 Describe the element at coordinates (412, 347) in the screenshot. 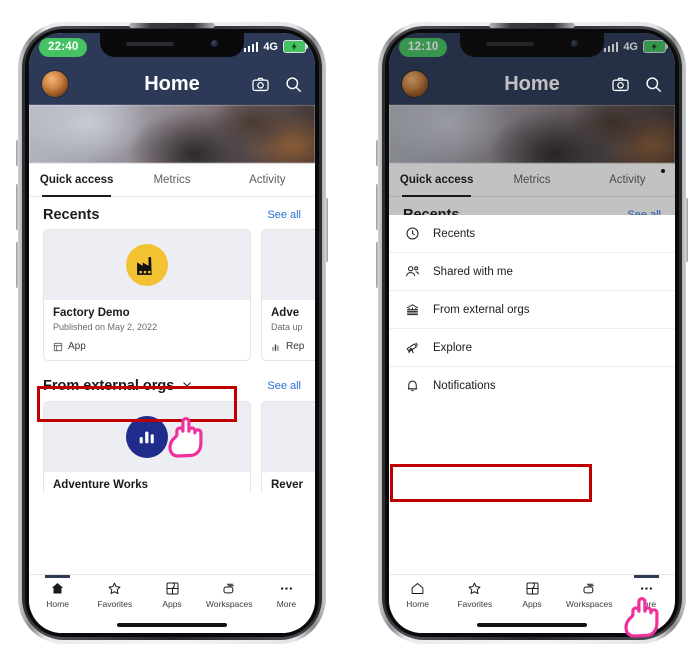

I see `telescope-icon` at that location.